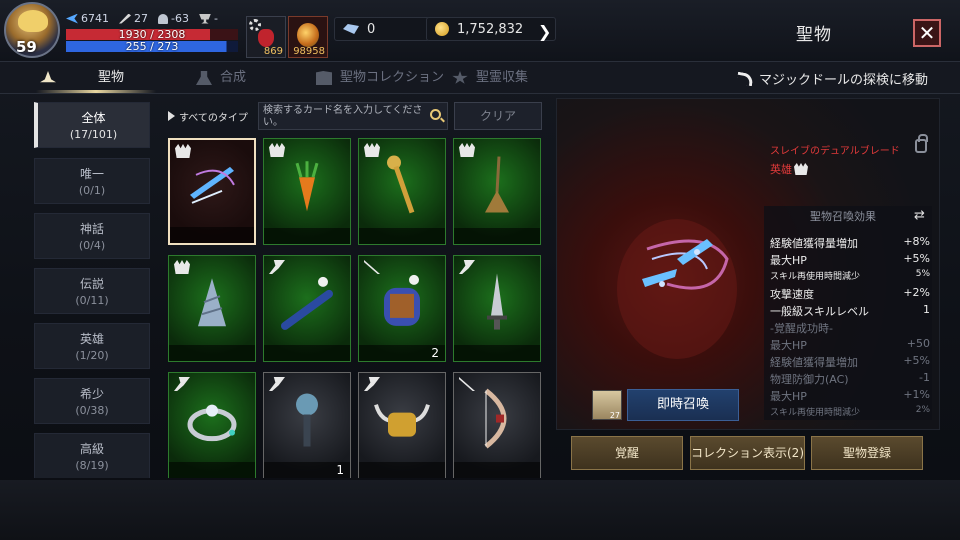 This screenshot has height=540, width=960. Describe the element at coordinates (152, 46) in the screenshot. I see `mp-text: 255 / 273` at that location.